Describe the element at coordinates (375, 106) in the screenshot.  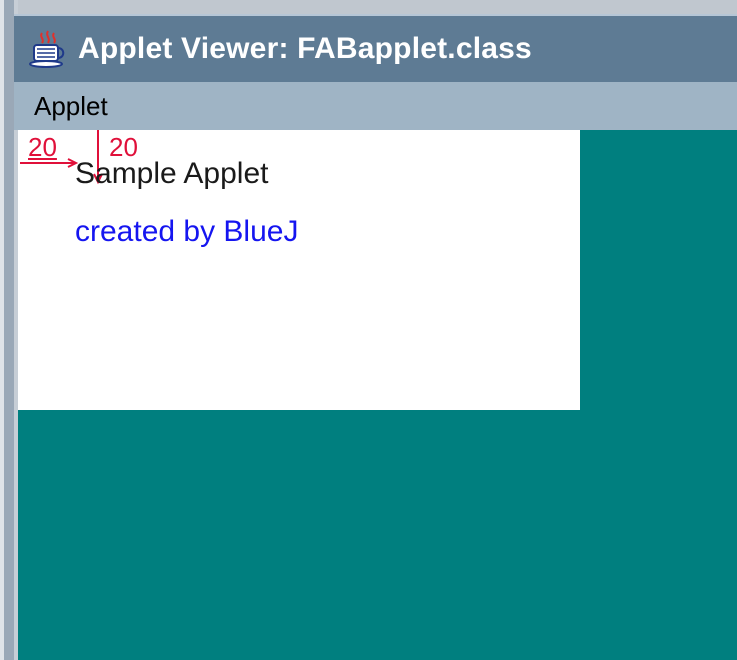
I see `menu-bar: Applet` at that location.